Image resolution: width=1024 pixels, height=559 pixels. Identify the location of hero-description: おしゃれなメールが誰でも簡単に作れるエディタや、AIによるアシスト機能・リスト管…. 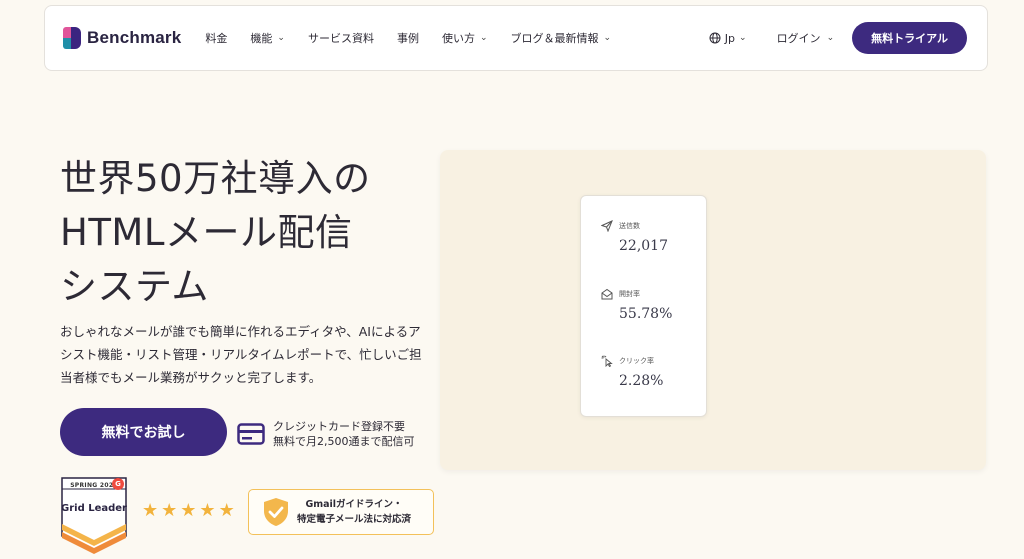
(241, 354).